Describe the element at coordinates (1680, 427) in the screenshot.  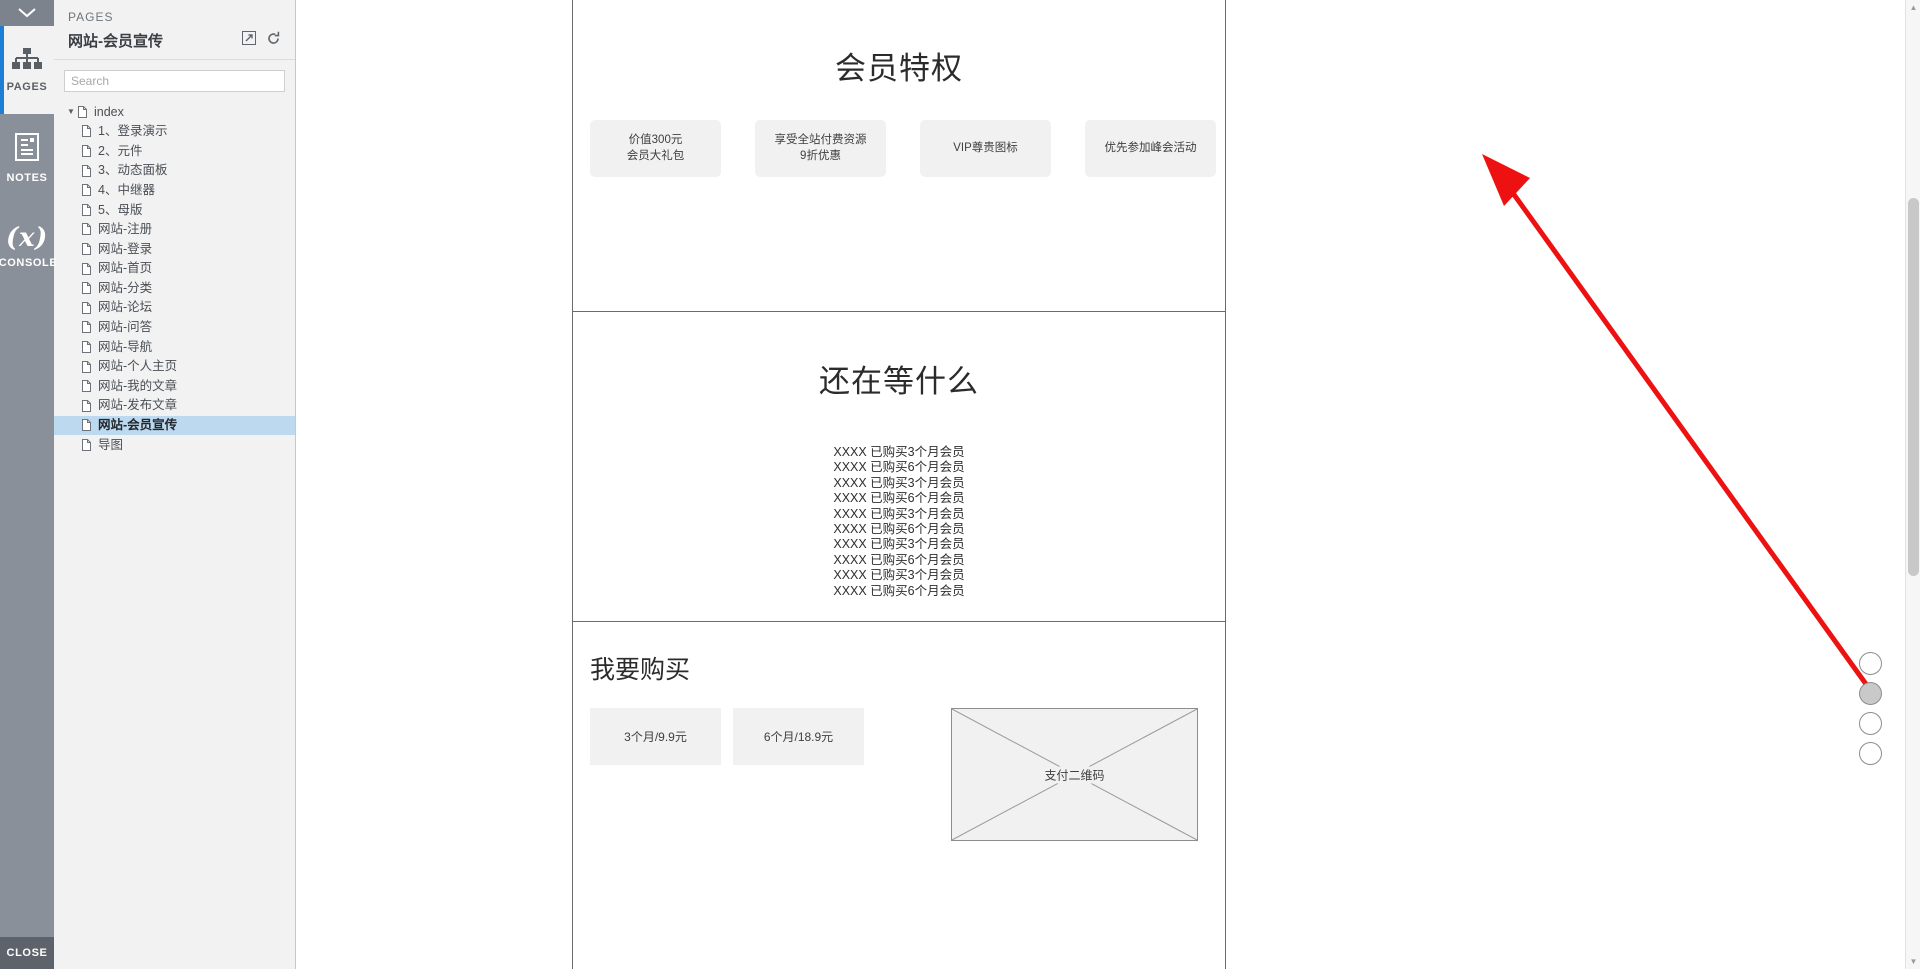
I see `annotation-arrow` at that location.